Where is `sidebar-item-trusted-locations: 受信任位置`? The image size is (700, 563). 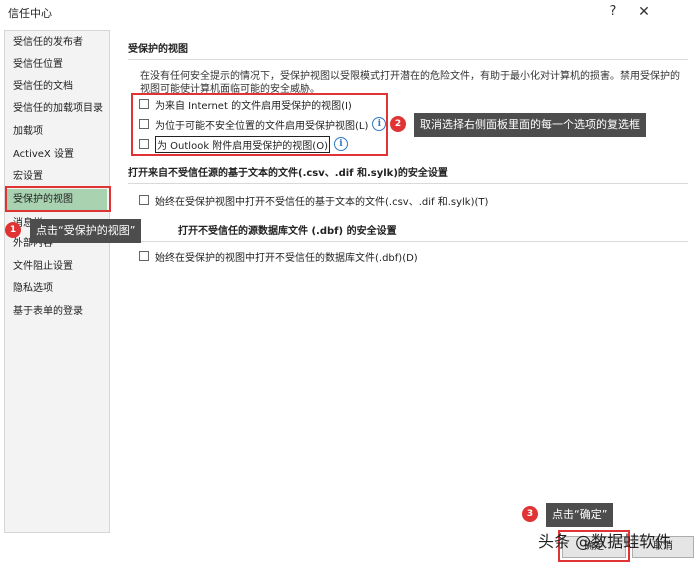
sidebar-item-trusted-locations: 受信任位置 is located at coordinates (57, 65).